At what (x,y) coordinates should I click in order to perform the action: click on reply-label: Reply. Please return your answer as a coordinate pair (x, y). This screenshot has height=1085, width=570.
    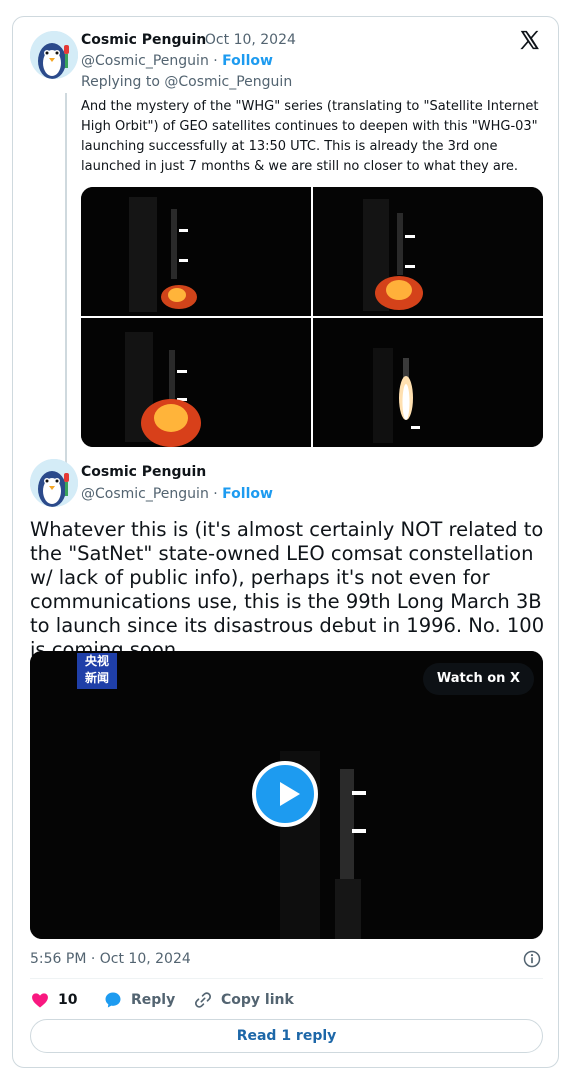
    Looking at the image, I should click on (153, 1000).